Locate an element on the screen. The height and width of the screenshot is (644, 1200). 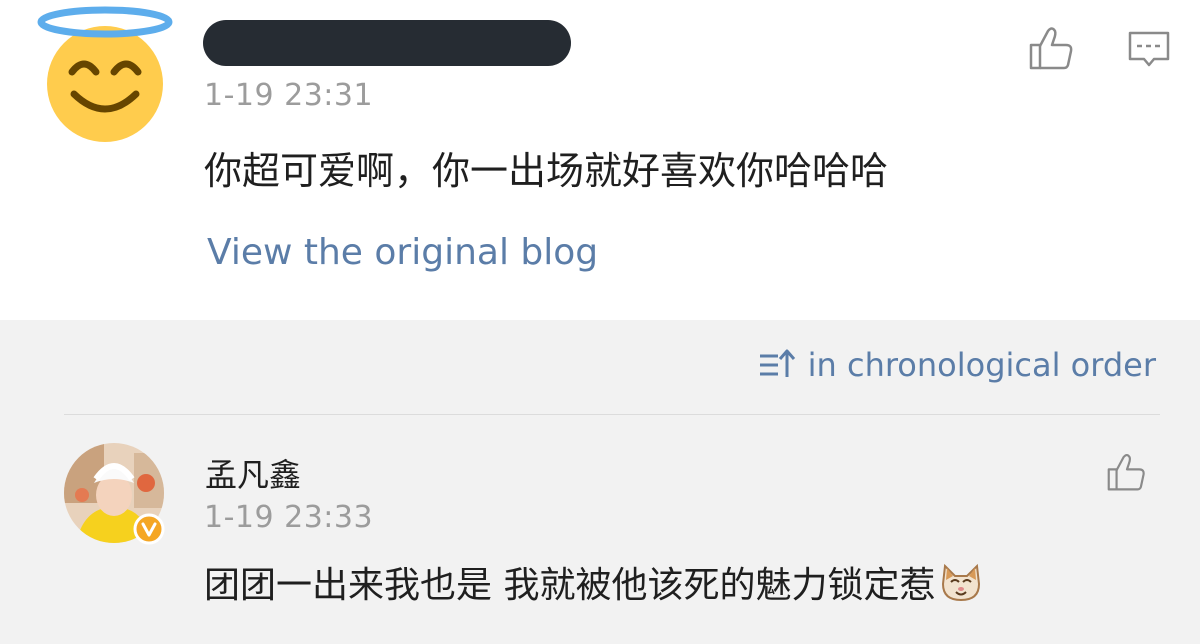
sort-order-label: in chronological order is located at coordinates (981, 365).